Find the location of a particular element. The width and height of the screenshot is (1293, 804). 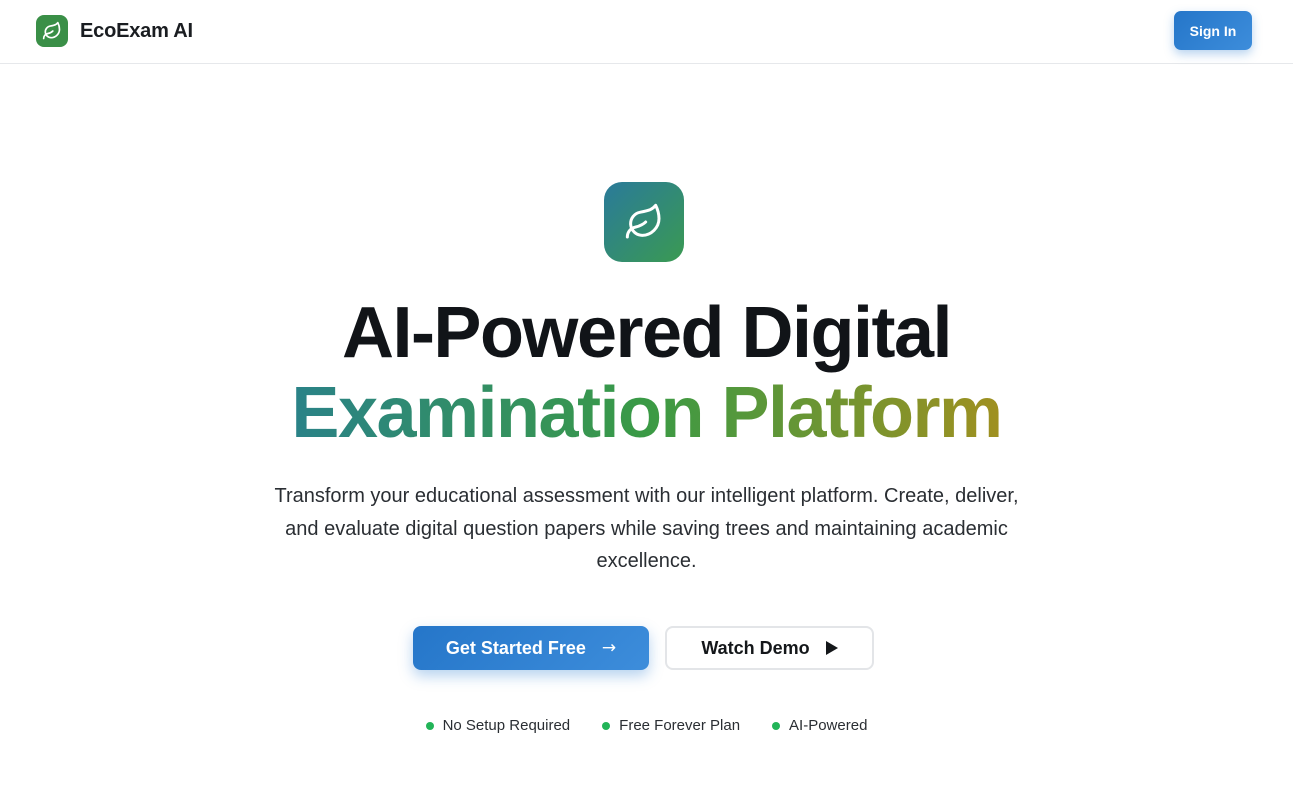

brand: EcoExam AI is located at coordinates (114, 31).